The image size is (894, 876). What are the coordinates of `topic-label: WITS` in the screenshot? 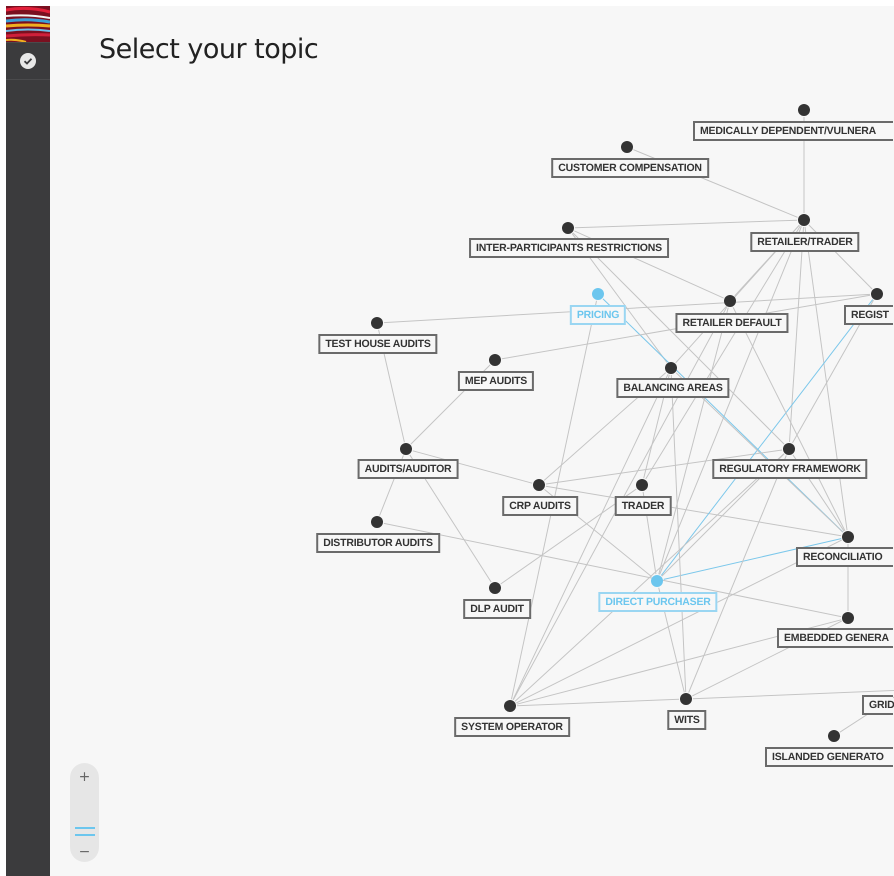 It's located at (687, 720).